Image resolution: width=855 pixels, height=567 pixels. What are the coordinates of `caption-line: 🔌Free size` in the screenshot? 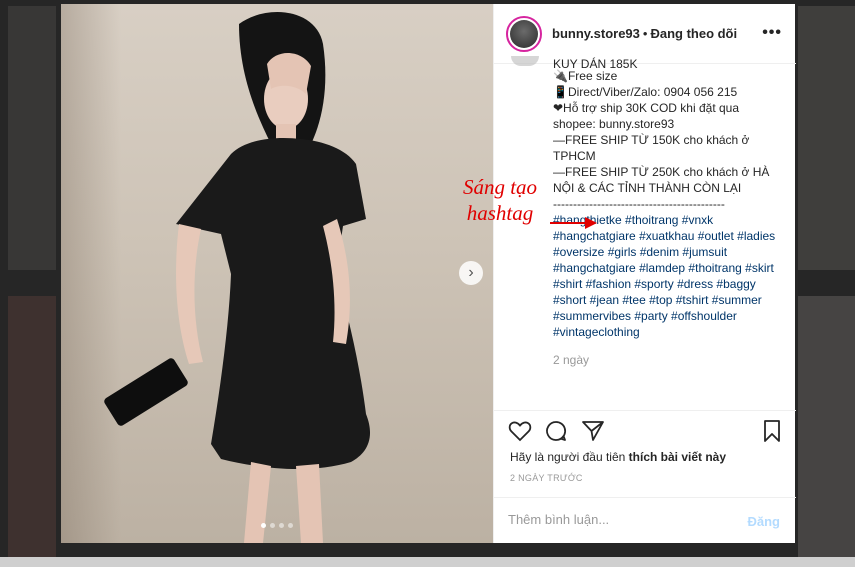 It's located at (585, 76).